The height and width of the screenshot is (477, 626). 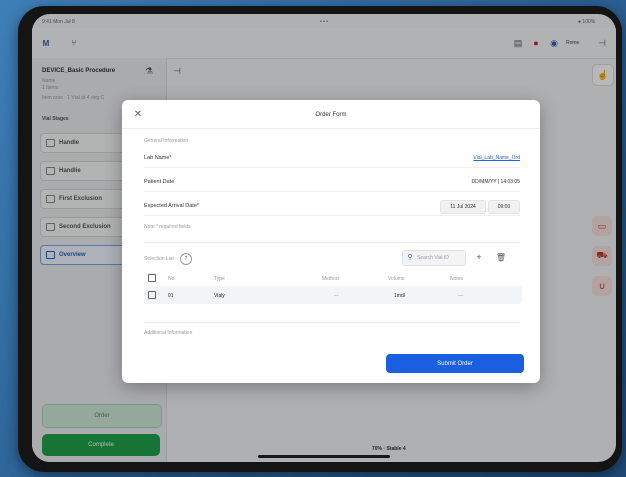 I want to click on patient-date-value: DD/MM/YY | 14:03:05, so click(x=495, y=182).